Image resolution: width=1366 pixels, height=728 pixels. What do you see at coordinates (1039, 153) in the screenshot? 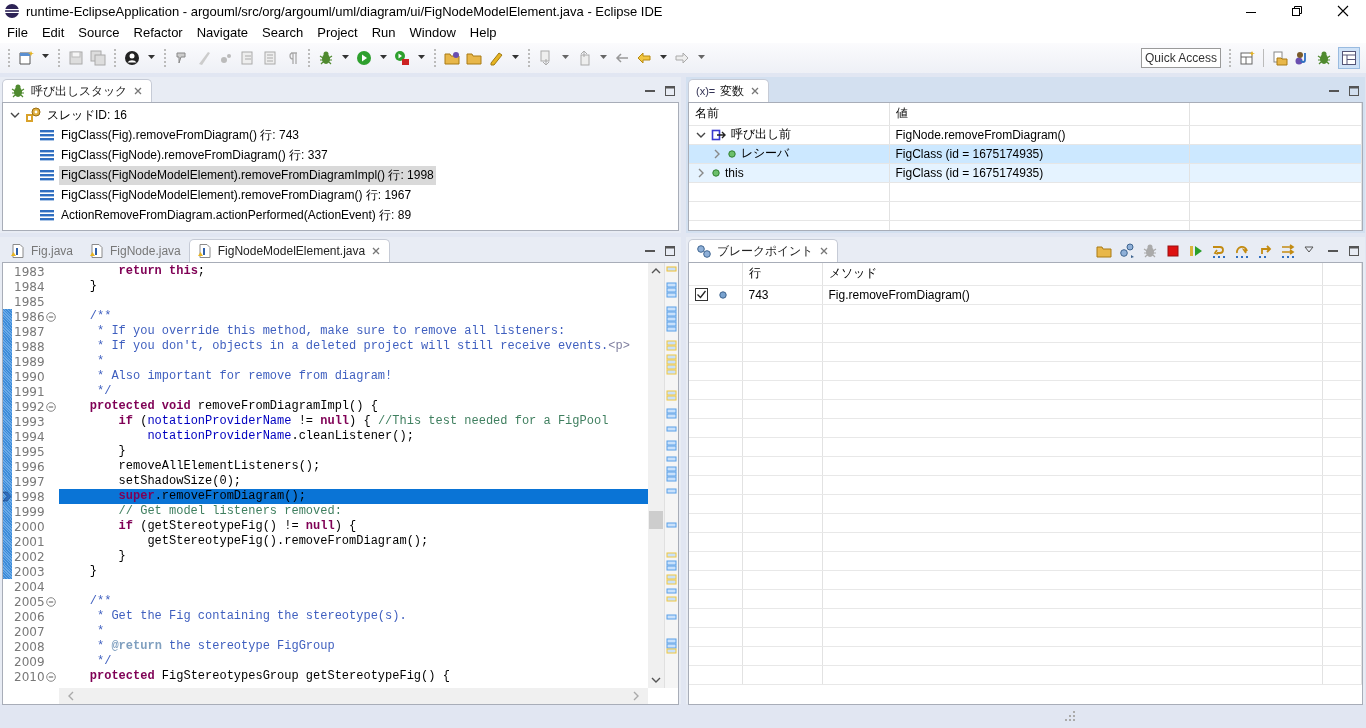
I see `variable-value: FigClass (id = 1675174935)` at bounding box center [1039, 153].